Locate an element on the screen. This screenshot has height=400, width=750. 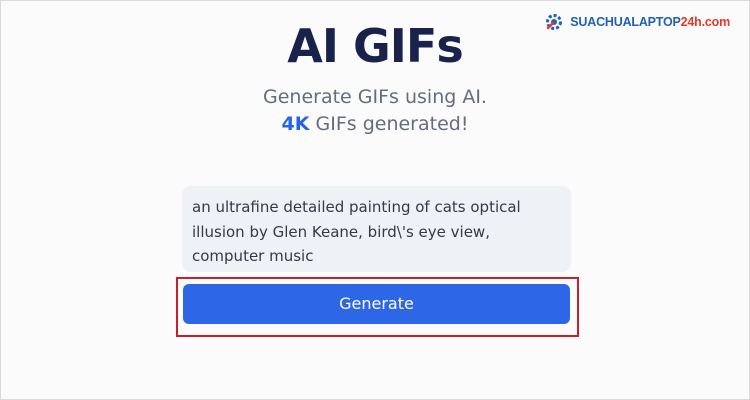
page-subtitle: Generate GIFs using AI. is located at coordinates (375, 97).